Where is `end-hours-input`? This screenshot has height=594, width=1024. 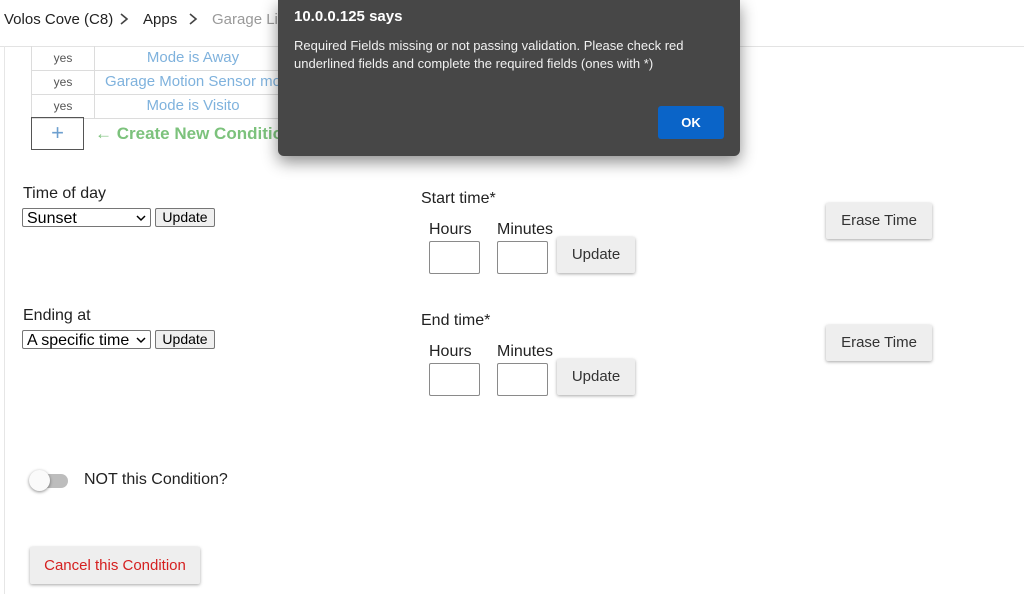 end-hours-input is located at coordinates (454, 379).